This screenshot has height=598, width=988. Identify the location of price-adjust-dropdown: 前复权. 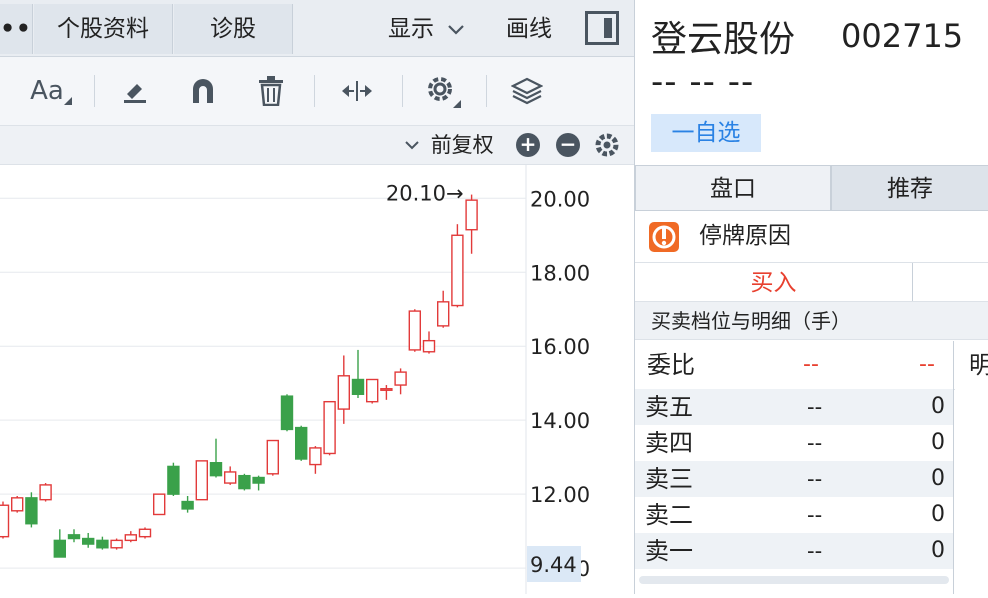
(449, 145).